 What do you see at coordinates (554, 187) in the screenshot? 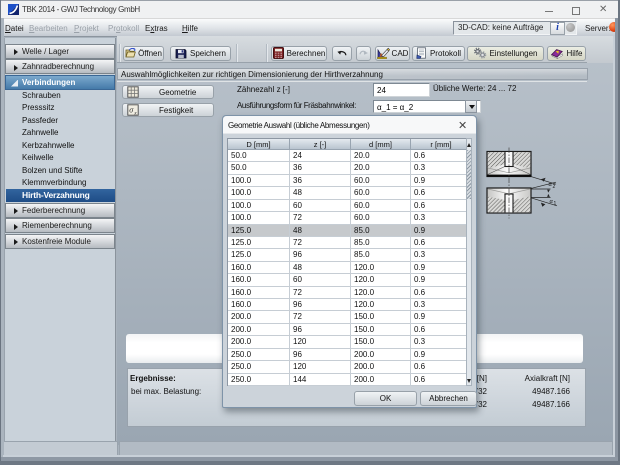
I see `svg-text: 2` at bounding box center [554, 187].